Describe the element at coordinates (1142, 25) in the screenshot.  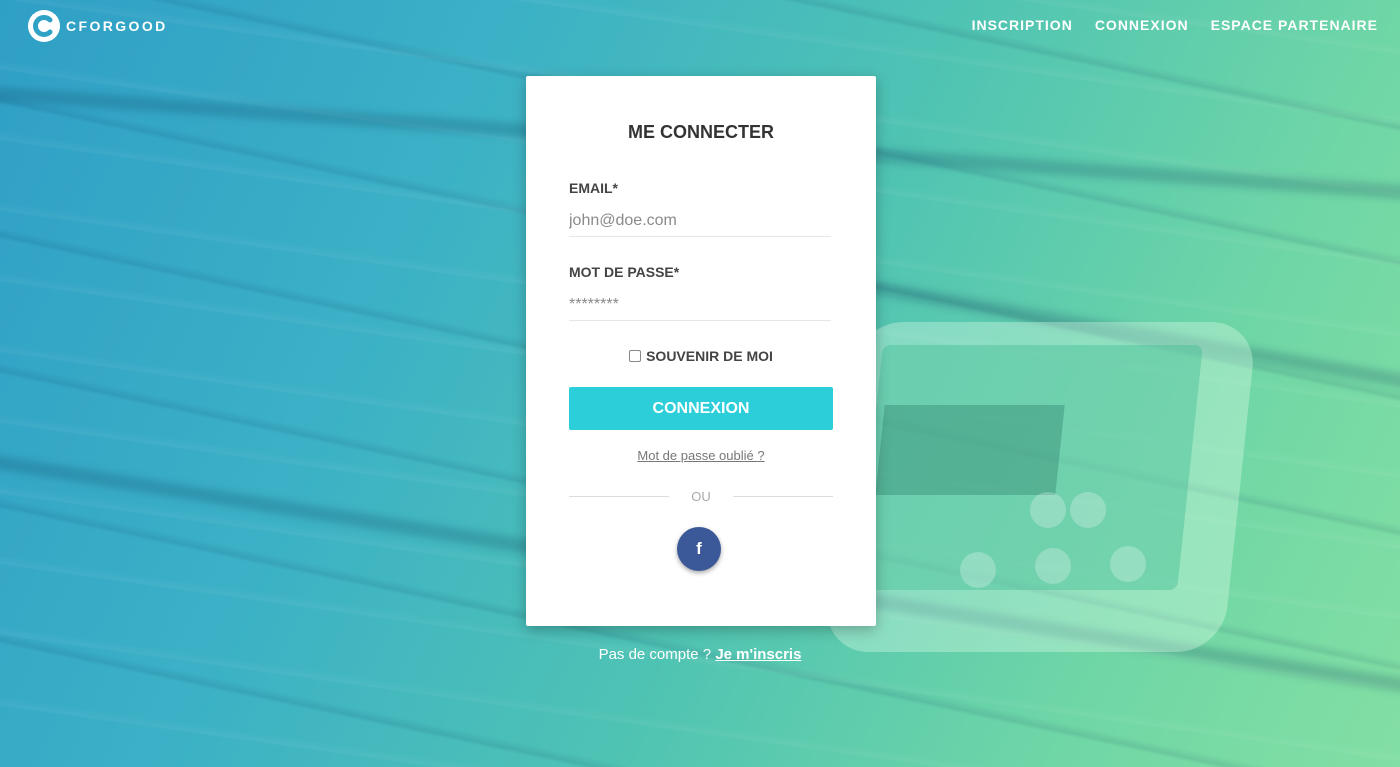
I see `nav-connexion: CONNEXION` at that location.